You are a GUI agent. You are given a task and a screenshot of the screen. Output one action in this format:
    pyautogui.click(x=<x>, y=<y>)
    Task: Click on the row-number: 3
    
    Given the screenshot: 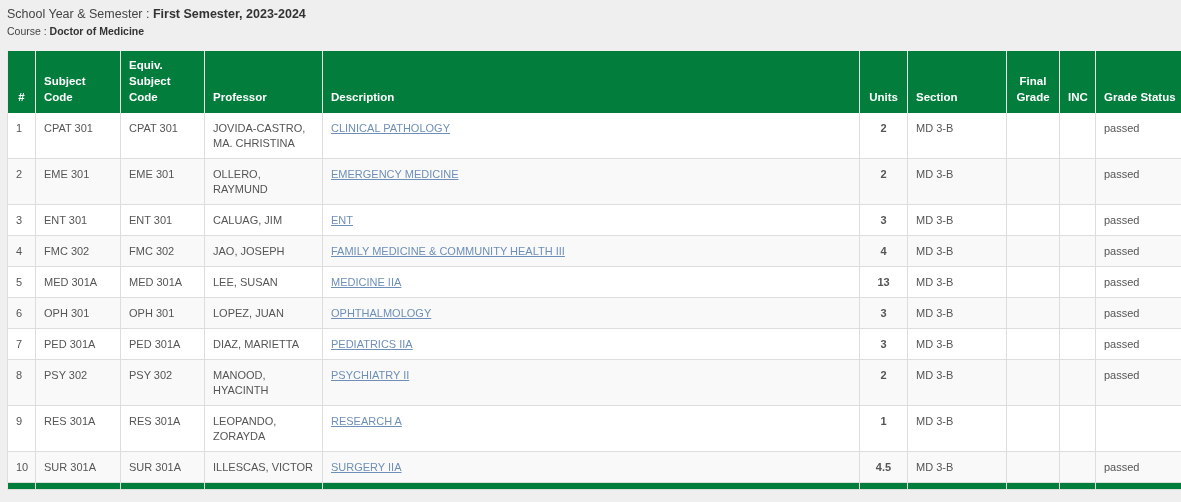 What is the action you would take?
    pyautogui.click(x=21, y=220)
    